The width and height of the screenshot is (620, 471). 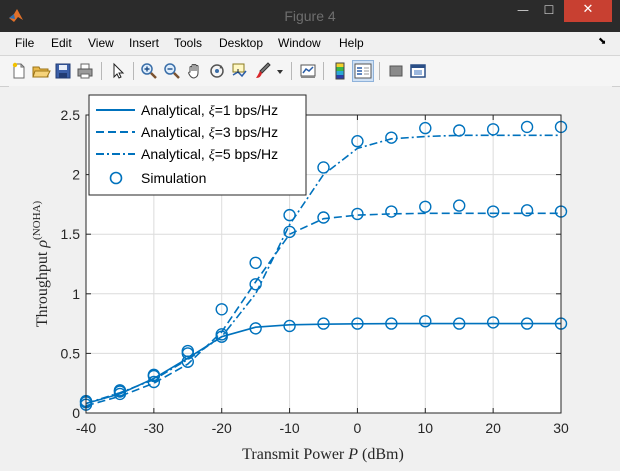 I want to click on y-tick-label: 2.5, so click(x=71, y=115).